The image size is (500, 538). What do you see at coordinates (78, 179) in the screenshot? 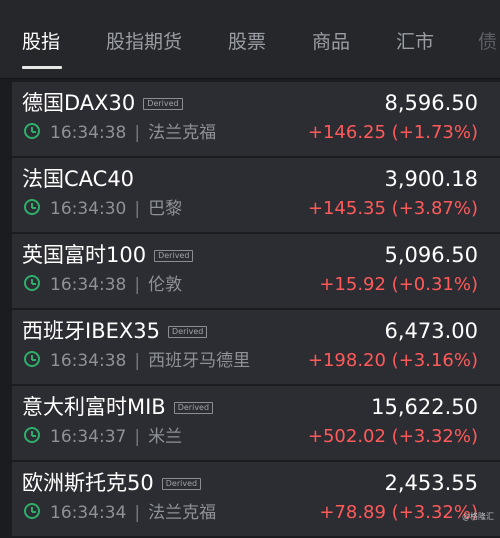
I see `index-name: 法国CAC40` at bounding box center [78, 179].